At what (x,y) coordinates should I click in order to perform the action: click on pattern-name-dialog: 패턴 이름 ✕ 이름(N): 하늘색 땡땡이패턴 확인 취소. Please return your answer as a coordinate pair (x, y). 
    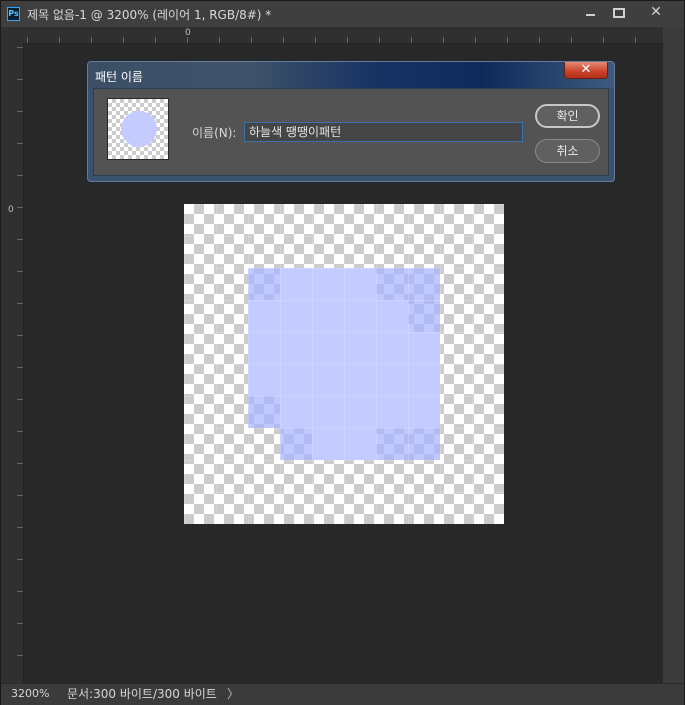
    Looking at the image, I should click on (351, 121).